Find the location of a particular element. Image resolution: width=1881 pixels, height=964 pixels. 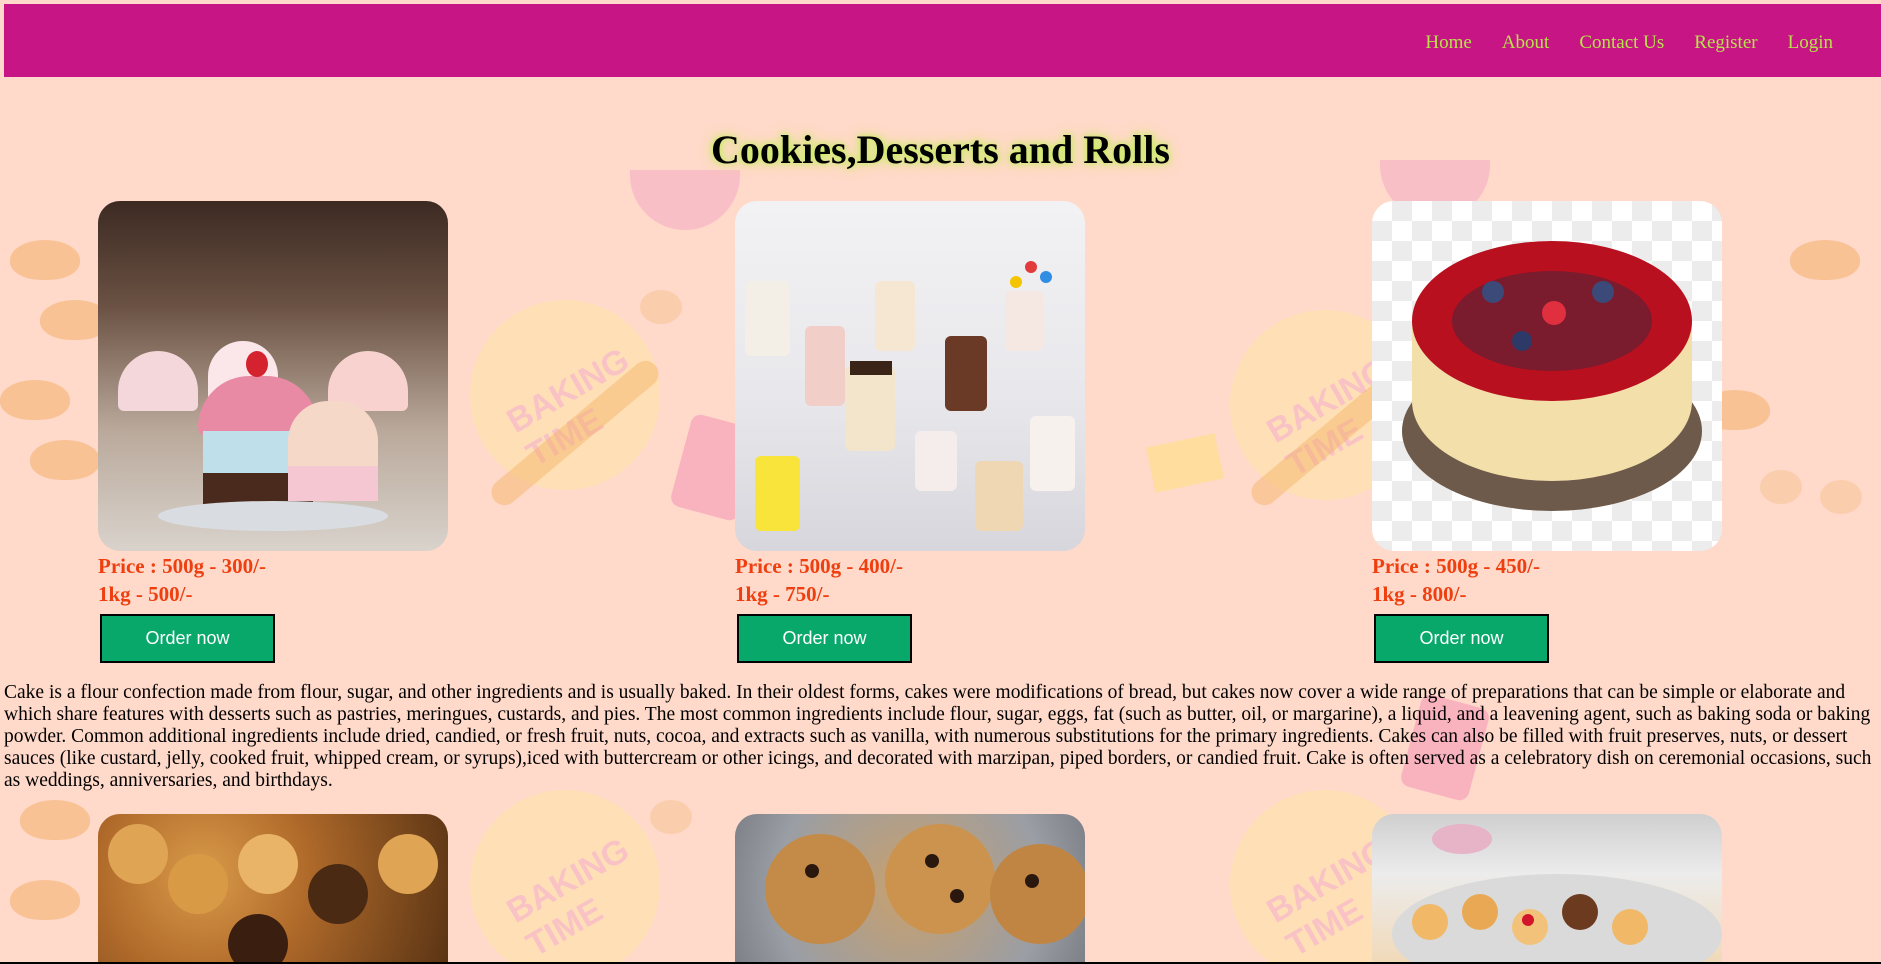

nav-link-home: Home is located at coordinates (1448, 43).